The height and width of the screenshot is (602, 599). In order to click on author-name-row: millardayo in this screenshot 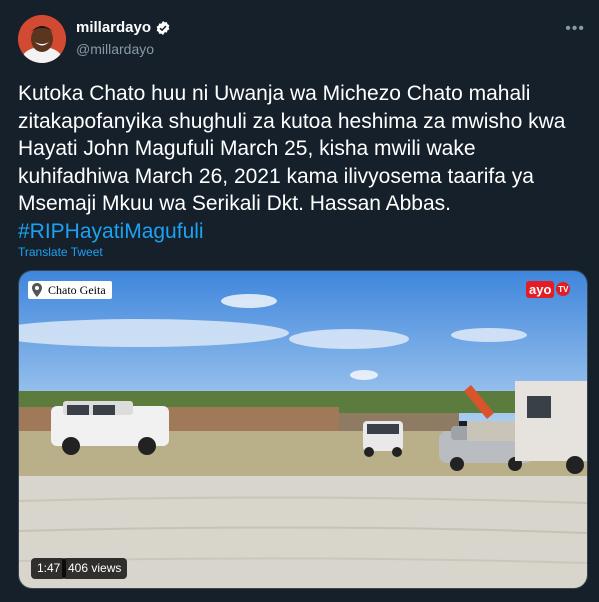, I will do `click(123, 27)`.